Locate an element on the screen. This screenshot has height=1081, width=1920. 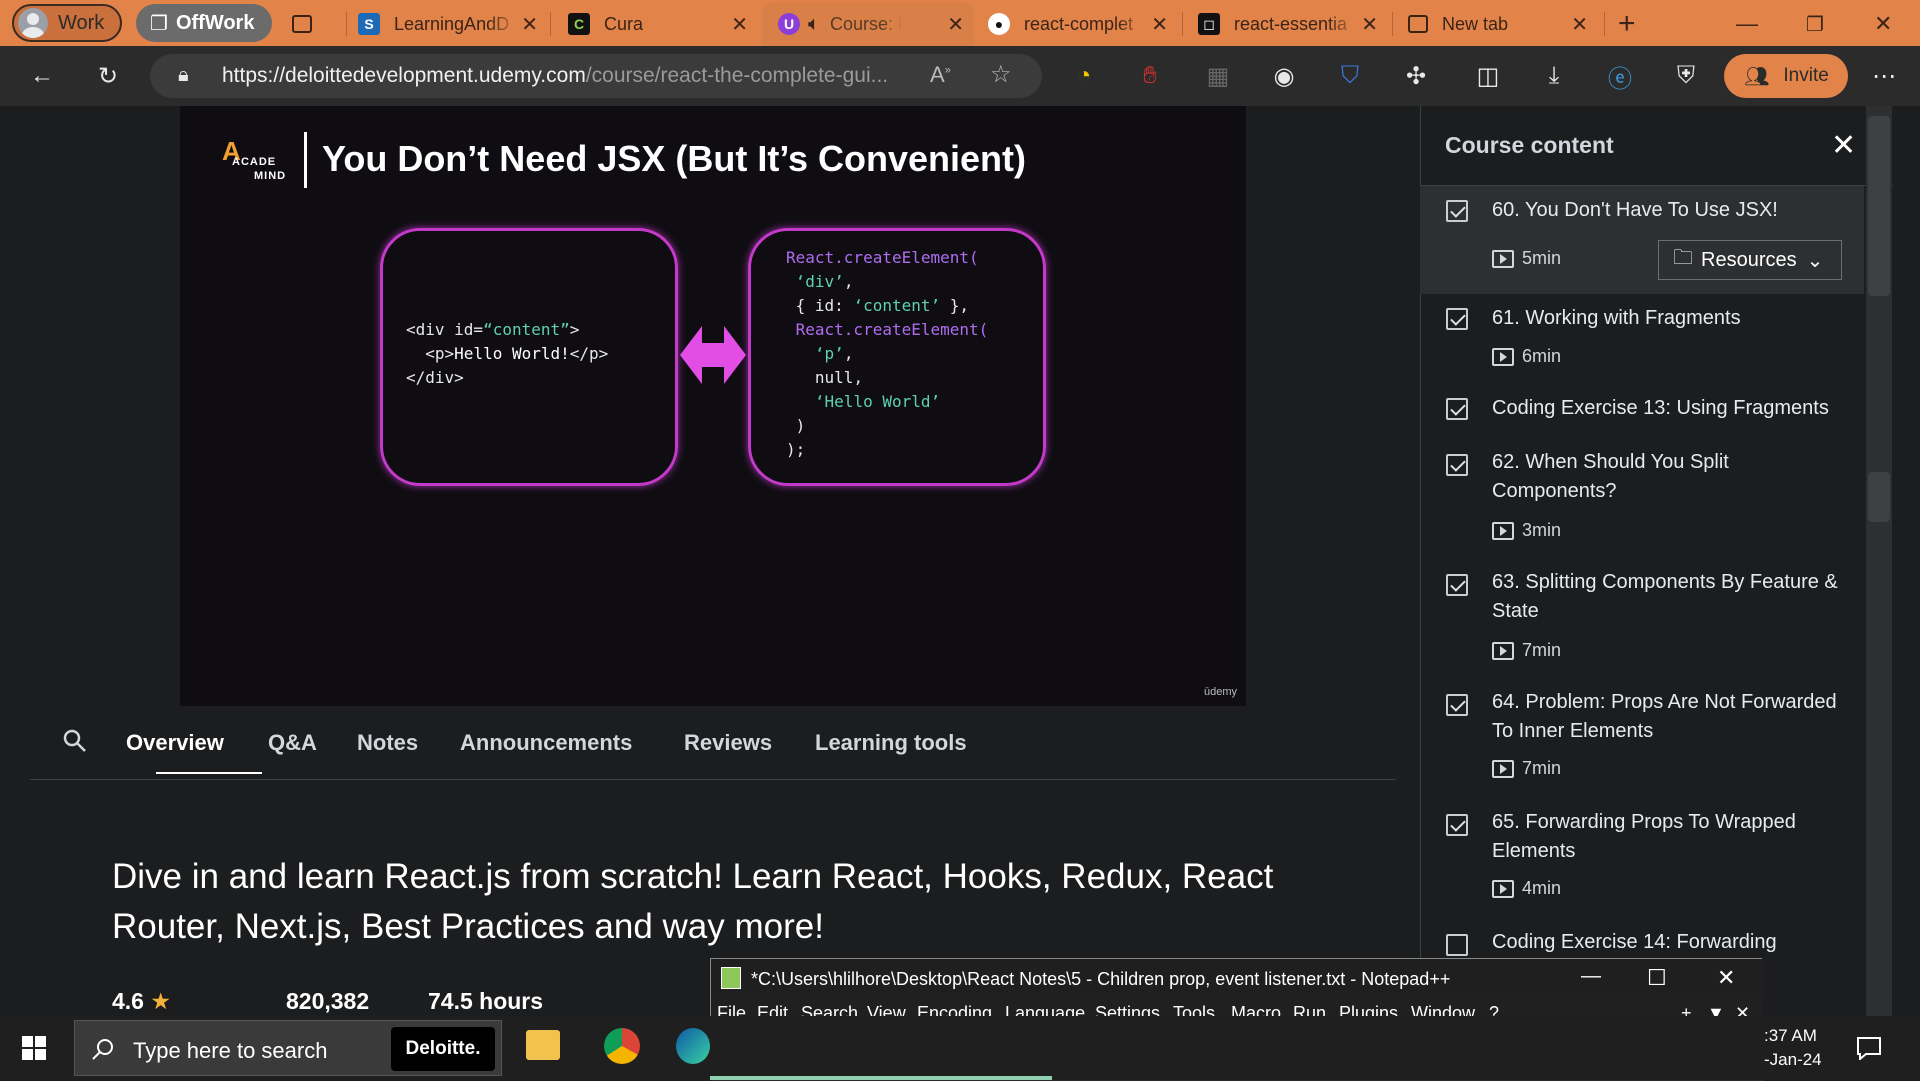
window-close-button: ✕ is located at coordinates (1889, 24).